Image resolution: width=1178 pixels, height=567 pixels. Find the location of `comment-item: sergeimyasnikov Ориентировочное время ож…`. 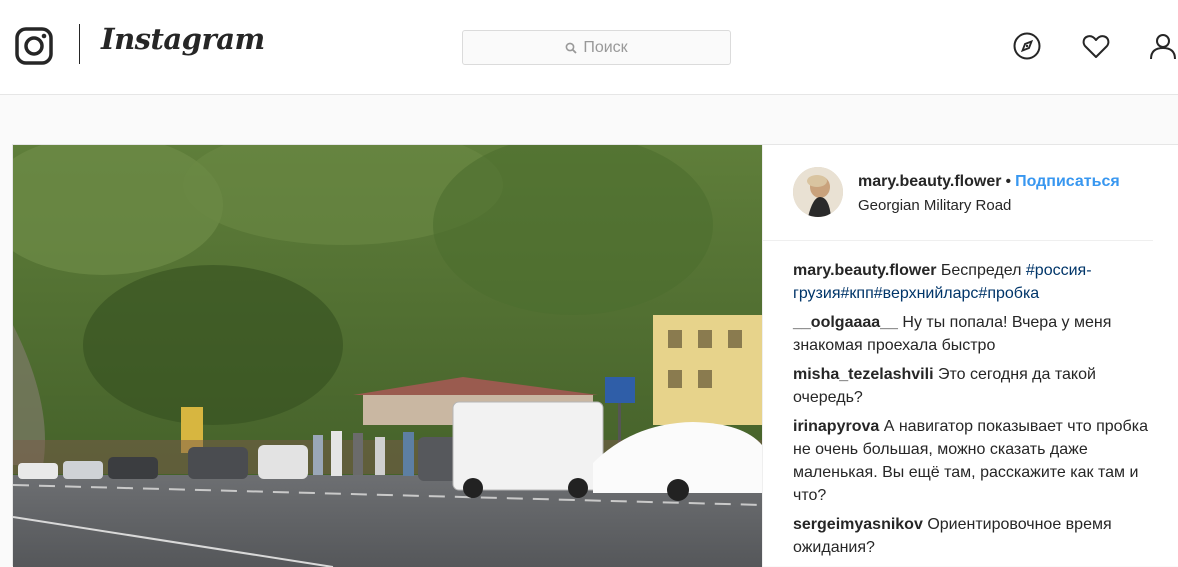

comment-item: sergeimyasnikov Ориентировочное время ож… is located at coordinates (973, 536).